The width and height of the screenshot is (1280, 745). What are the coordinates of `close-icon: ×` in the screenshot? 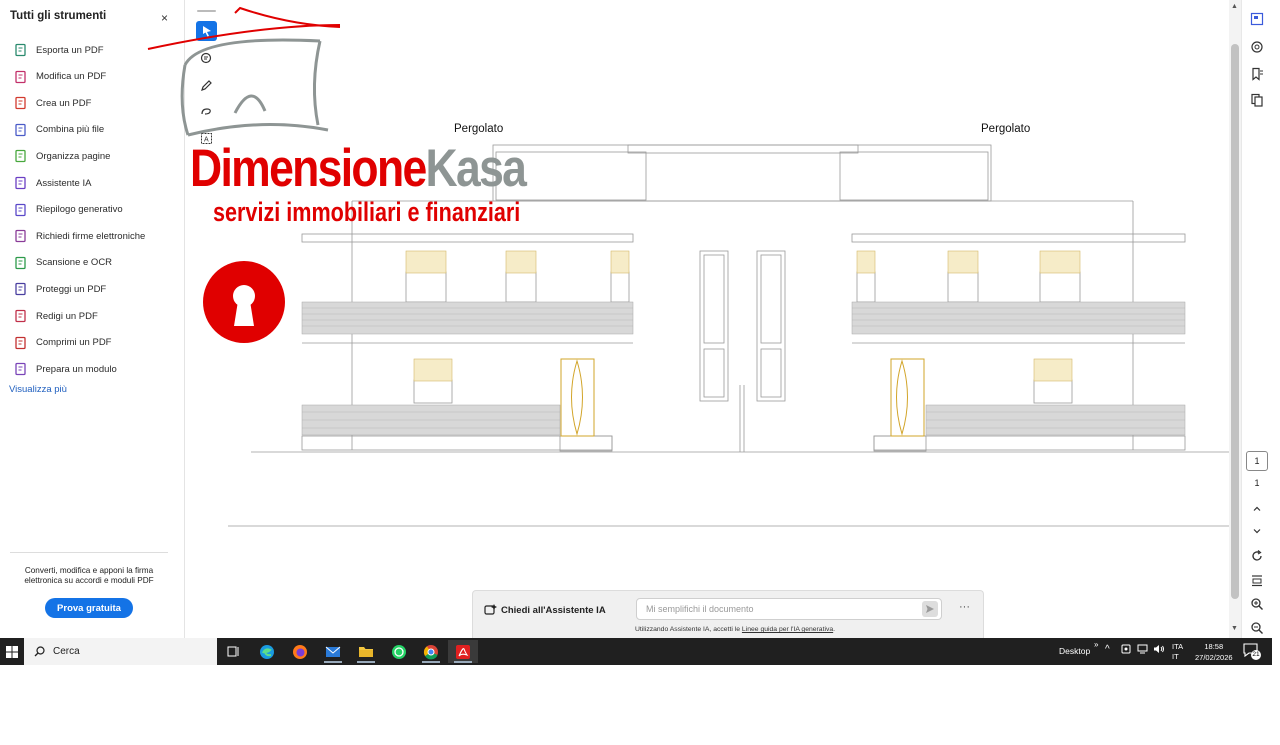 It's located at (164, 18).